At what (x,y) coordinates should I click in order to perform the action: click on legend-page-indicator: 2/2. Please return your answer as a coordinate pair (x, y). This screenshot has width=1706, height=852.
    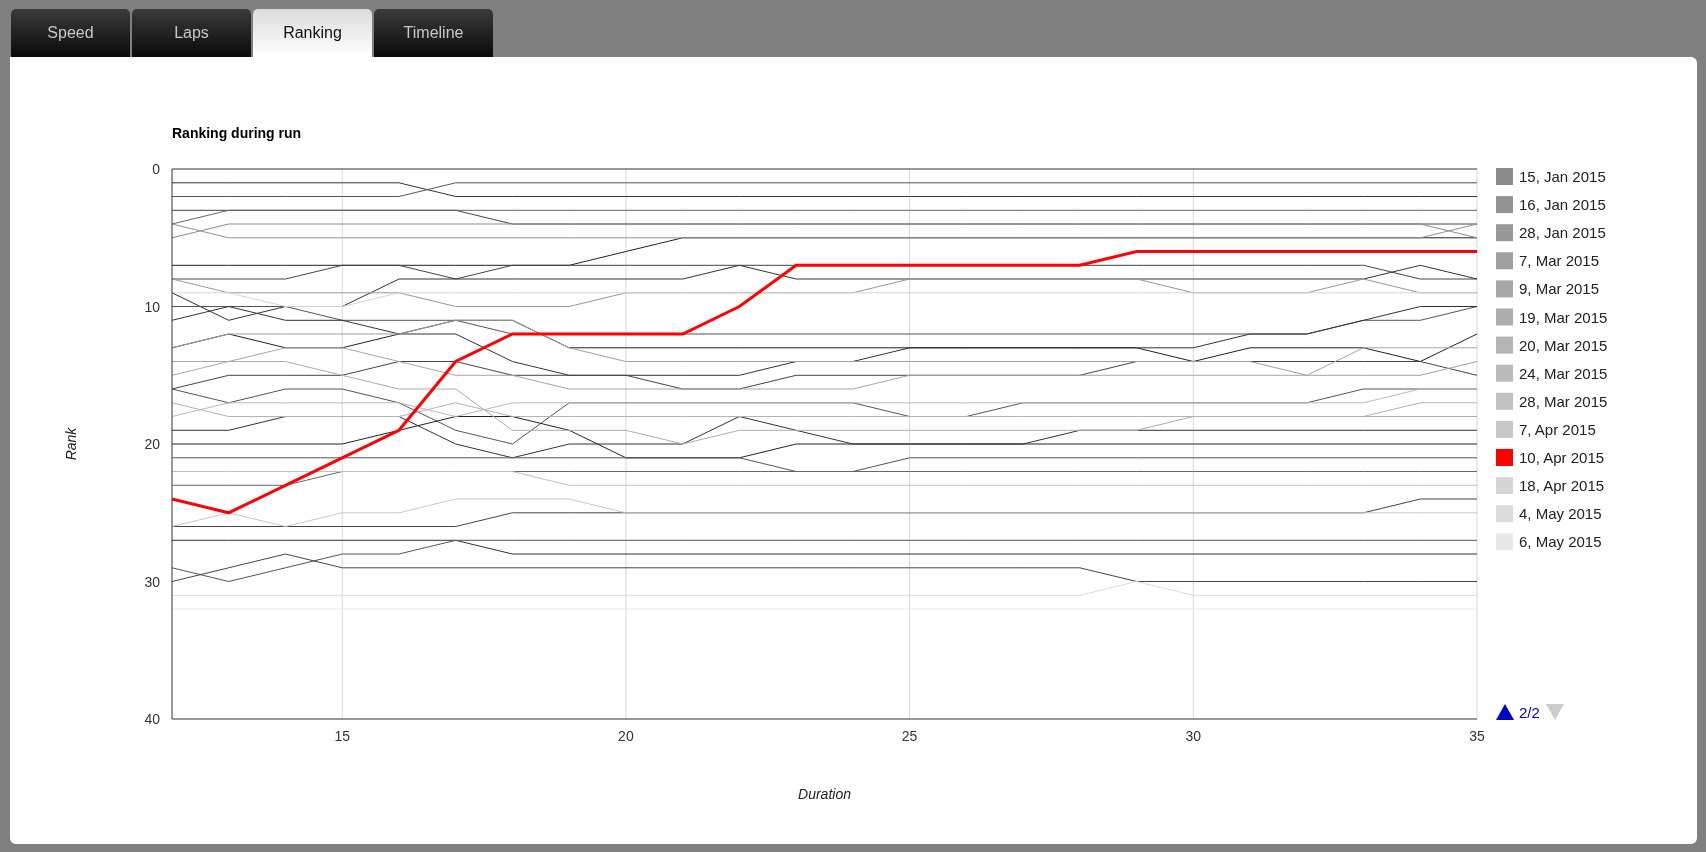
    Looking at the image, I should click on (1529, 712).